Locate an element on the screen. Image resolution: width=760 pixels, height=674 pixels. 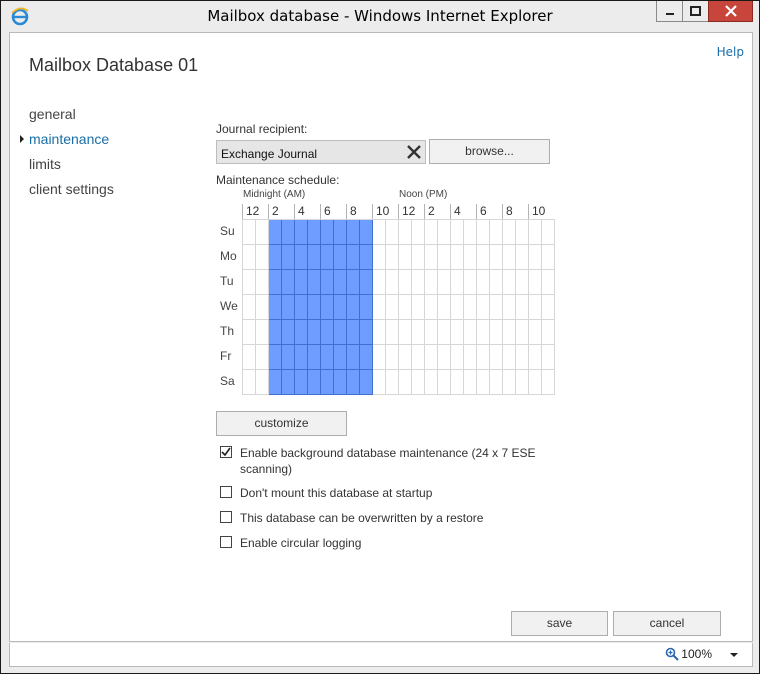
journal-recipient-field: Exchange Journal is located at coordinates (321, 152).